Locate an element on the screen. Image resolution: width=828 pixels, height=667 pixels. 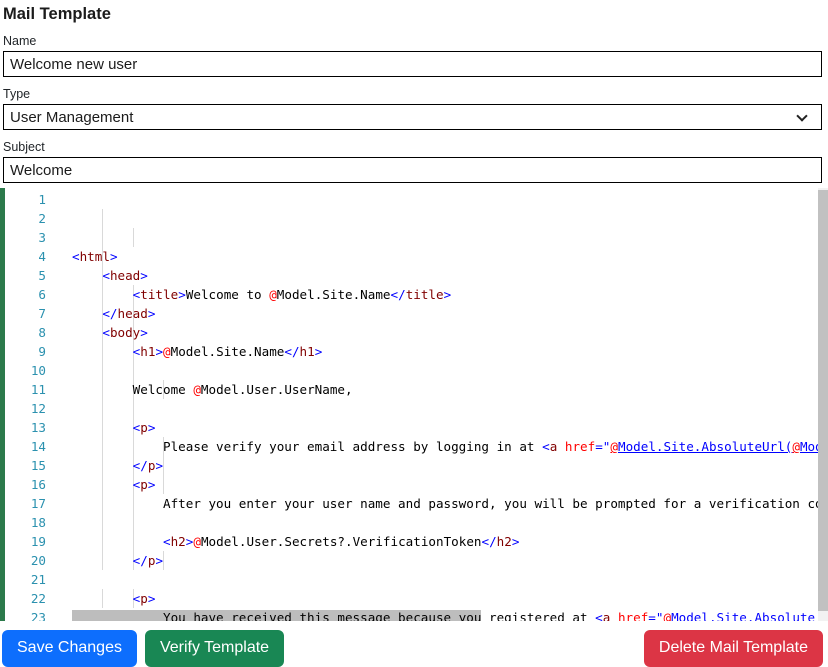
delete-mail-template-button: Delete Mail Template is located at coordinates (733, 648).